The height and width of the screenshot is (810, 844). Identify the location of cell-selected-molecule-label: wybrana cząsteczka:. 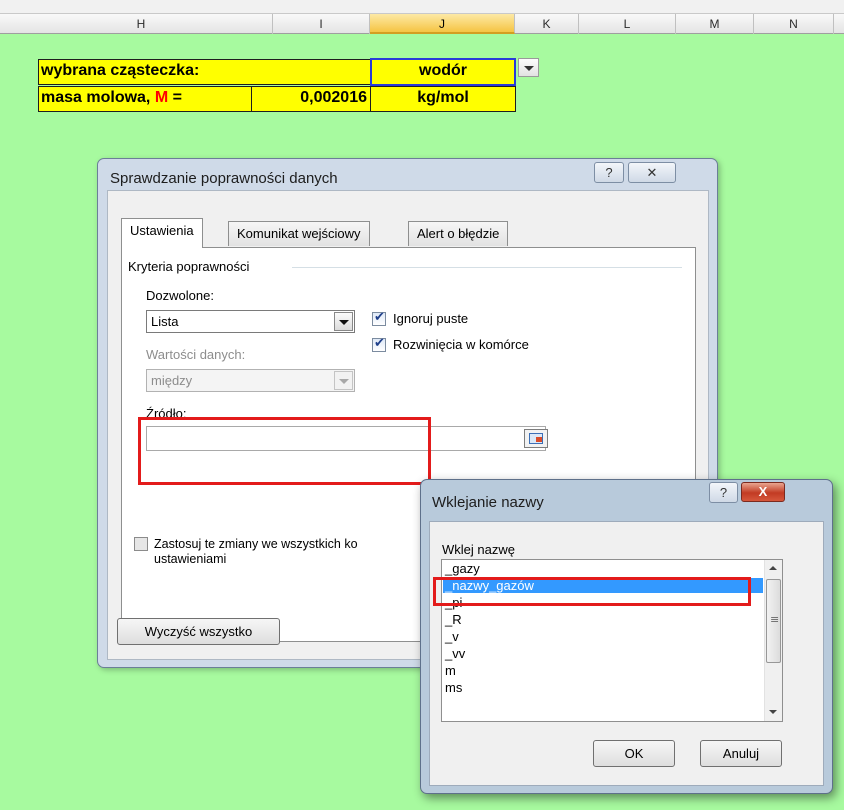
(204, 72).